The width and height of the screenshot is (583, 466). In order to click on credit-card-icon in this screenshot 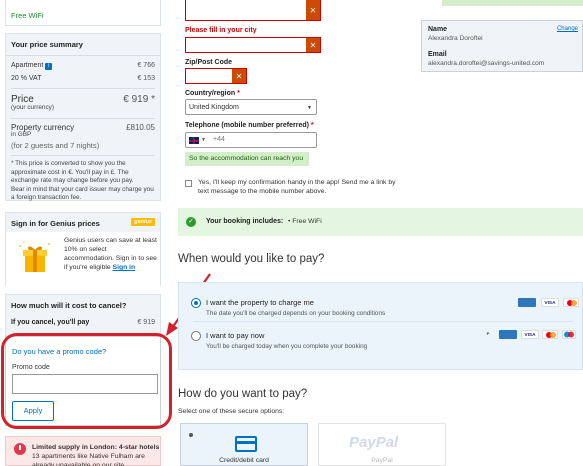, I will do `click(246, 444)`.